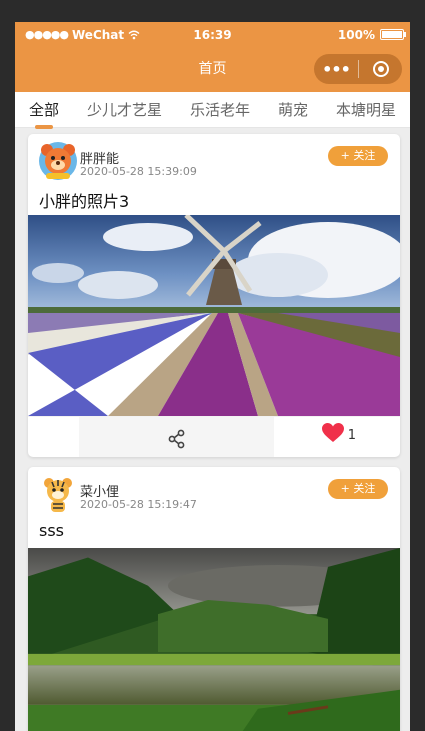 Image resolution: width=425 pixels, height=731 pixels. Describe the element at coordinates (134, 34) in the screenshot. I see `wifi-icon` at that location.